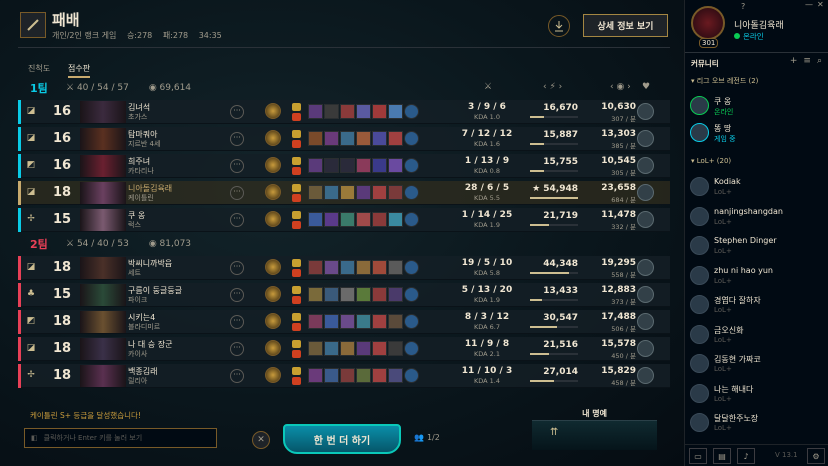 This screenshot has height=466, width=828. What do you see at coordinates (757, 305) in the screenshot?
I see `friend-item: 경엽다 잘하자 LoL+` at bounding box center [757, 305].